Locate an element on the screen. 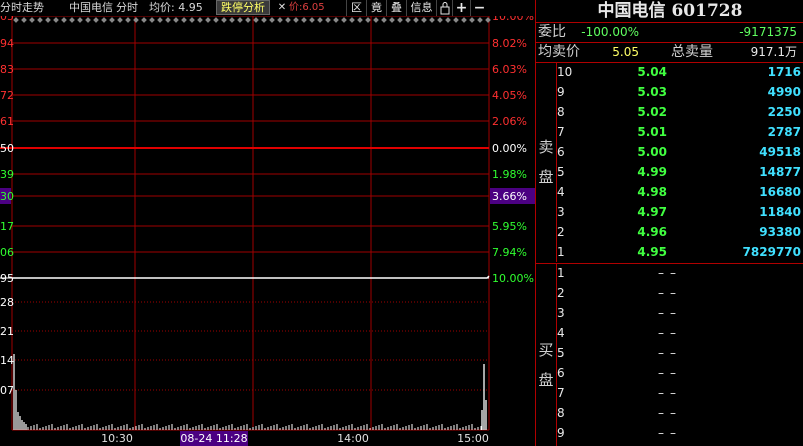  left-price-tick: 61 is located at coordinates (7, 121).